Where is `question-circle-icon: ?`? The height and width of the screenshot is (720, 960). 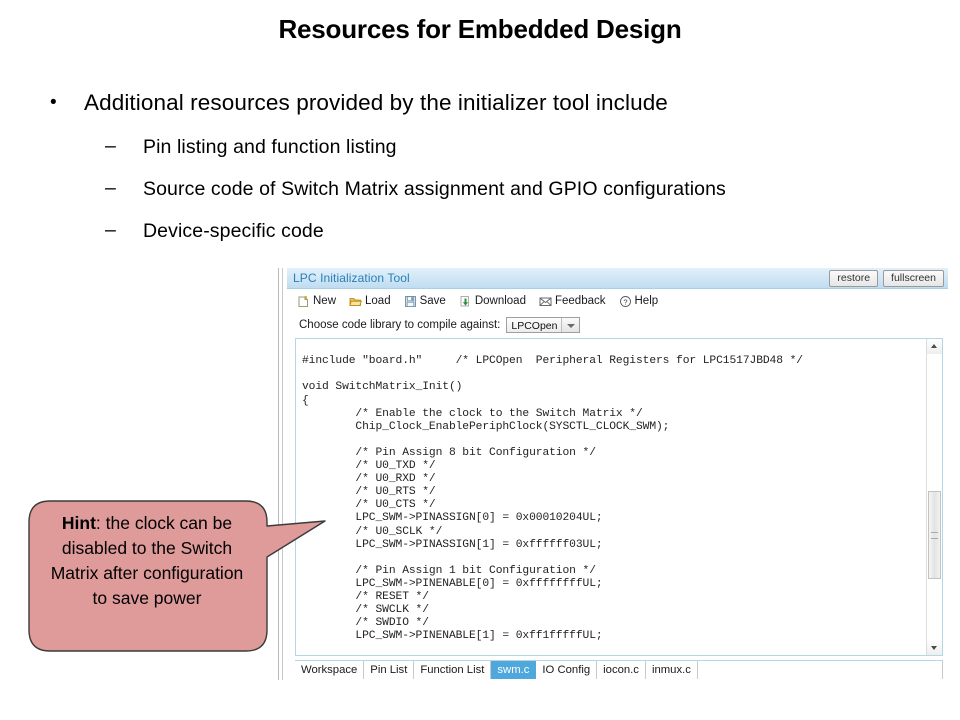 question-circle-icon: ? is located at coordinates (625, 301).